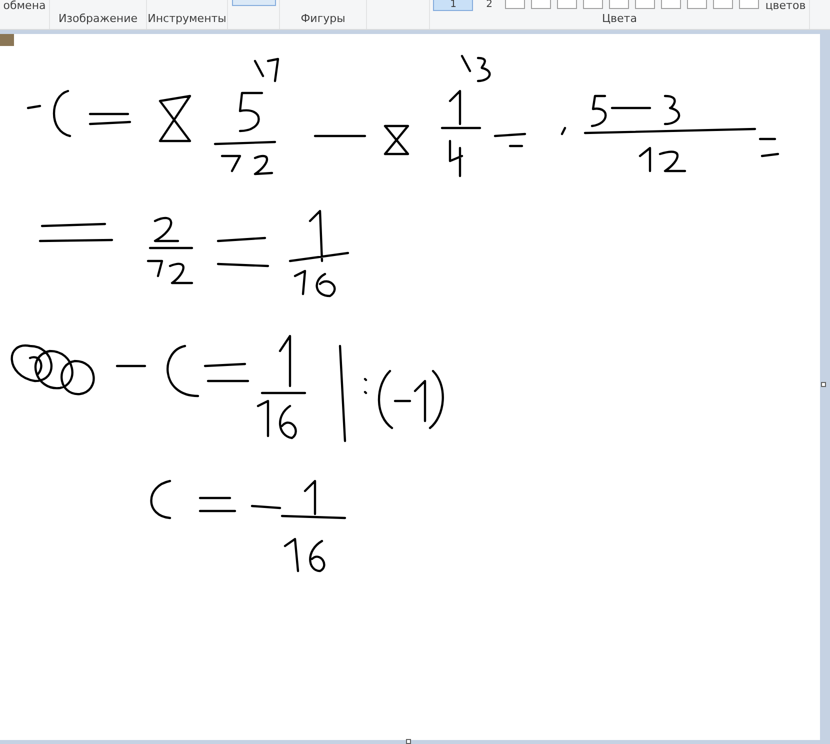 This screenshot has width=830, height=744. I want to click on color-selector-button: 1, so click(453, 5).